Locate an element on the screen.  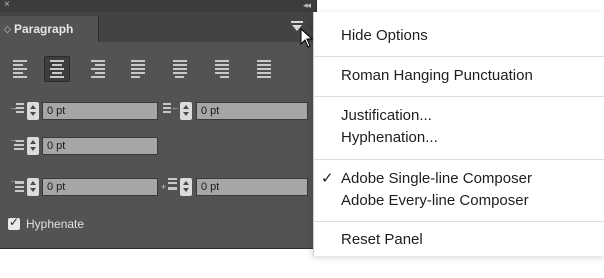
collapse-icon: ◂◂ is located at coordinates (307, 5).